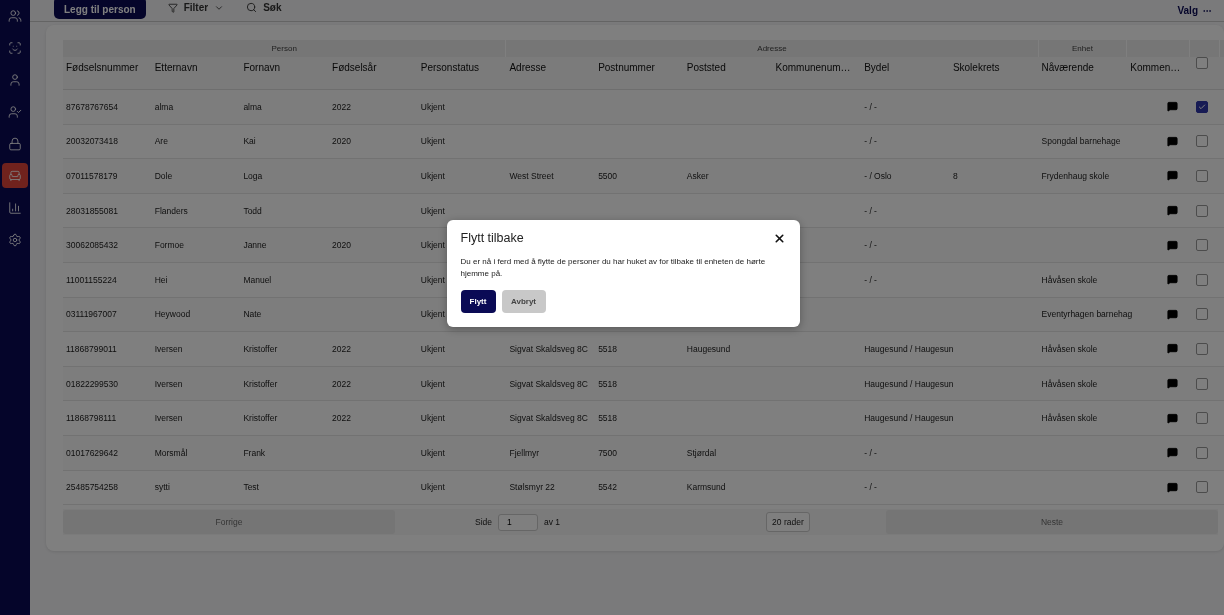 This screenshot has height=615, width=1224. What do you see at coordinates (196, 7) in the screenshot?
I see `filter-button: Filter` at bounding box center [196, 7].